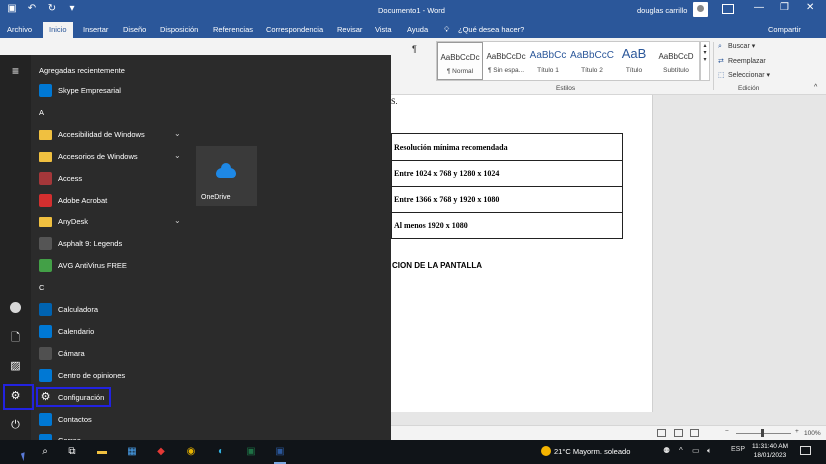 The width and height of the screenshot is (826, 464). Describe the element at coordinates (72, 452) in the screenshot. I see `task-view-icon: ⧉` at that location.